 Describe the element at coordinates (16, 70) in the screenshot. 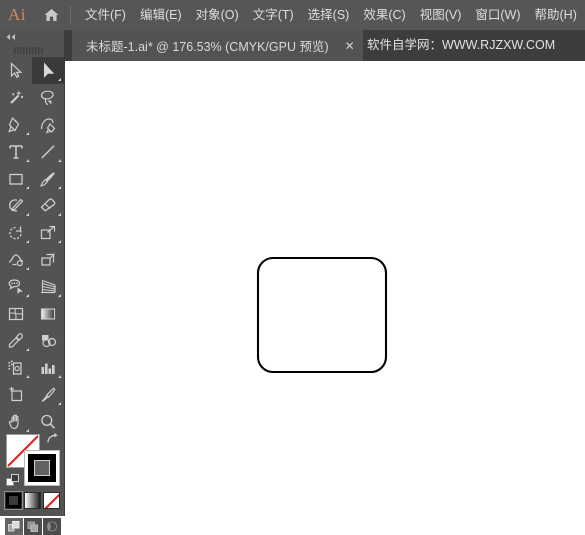

I see `selection-tool` at that location.